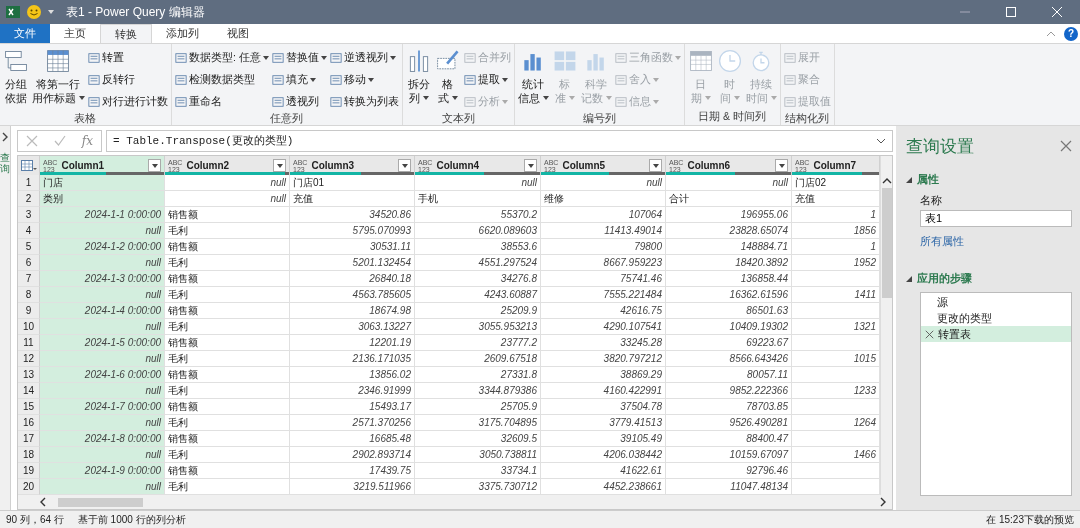 This screenshot has width=1080, height=528. What do you see at coordinates (836, 423) in the screenshot?
I see `table-cell: 1264` at bounding box center [836, 423].